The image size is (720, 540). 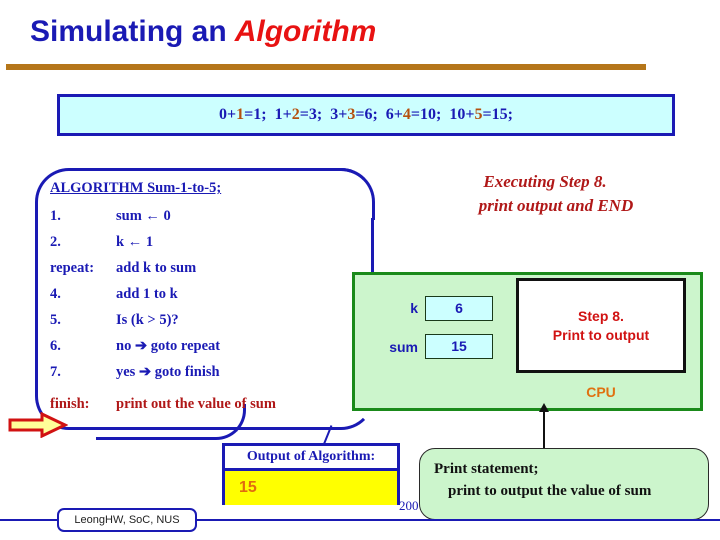 I want to click on algorithm-step-row: 4. add 1 to k, so click(x=210, y=294).